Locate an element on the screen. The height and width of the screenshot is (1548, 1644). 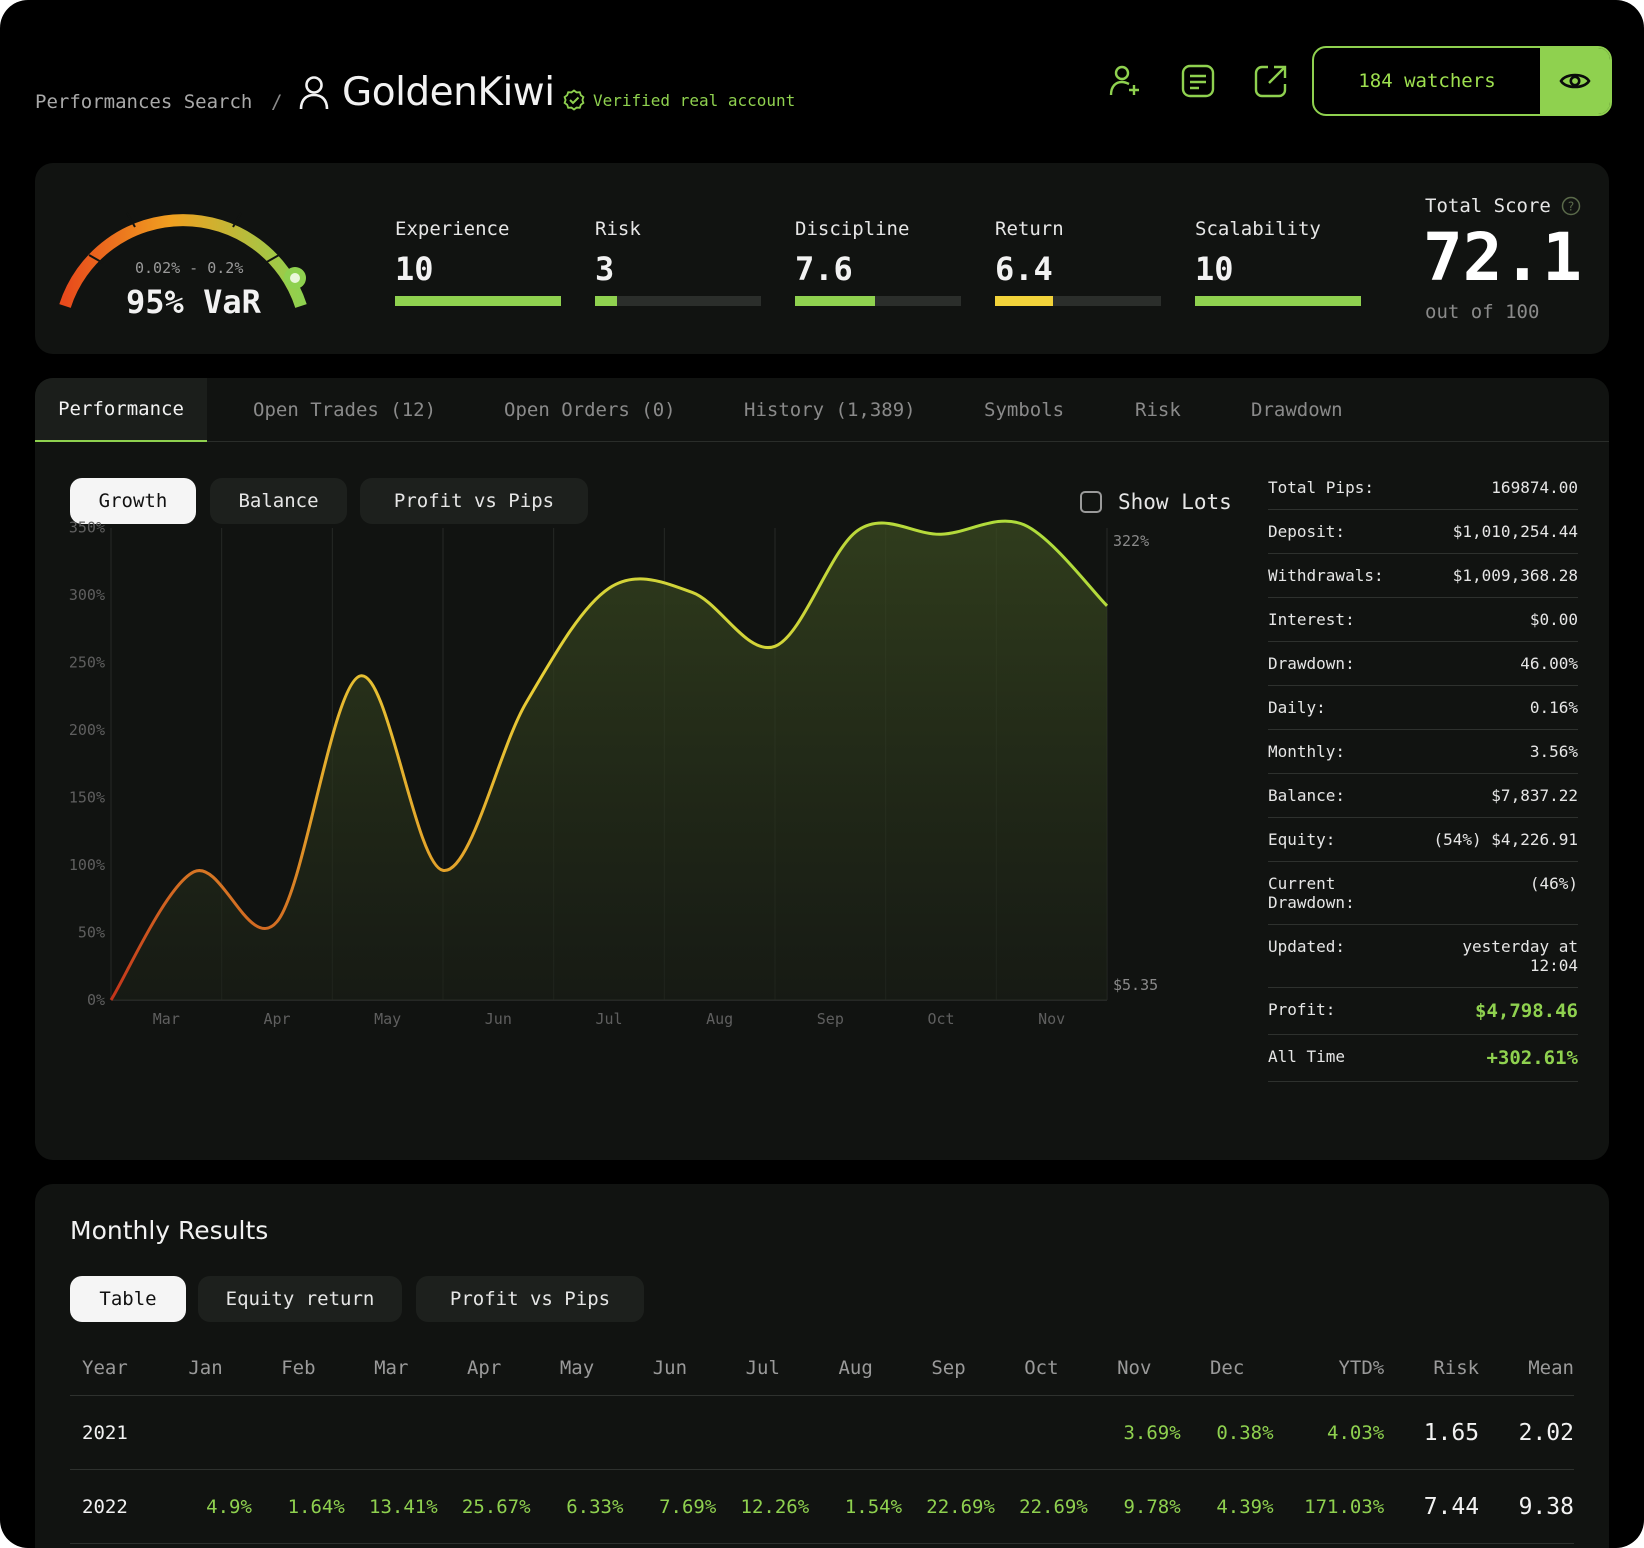
metric-value: 10 is located at coordinates (414, 269).